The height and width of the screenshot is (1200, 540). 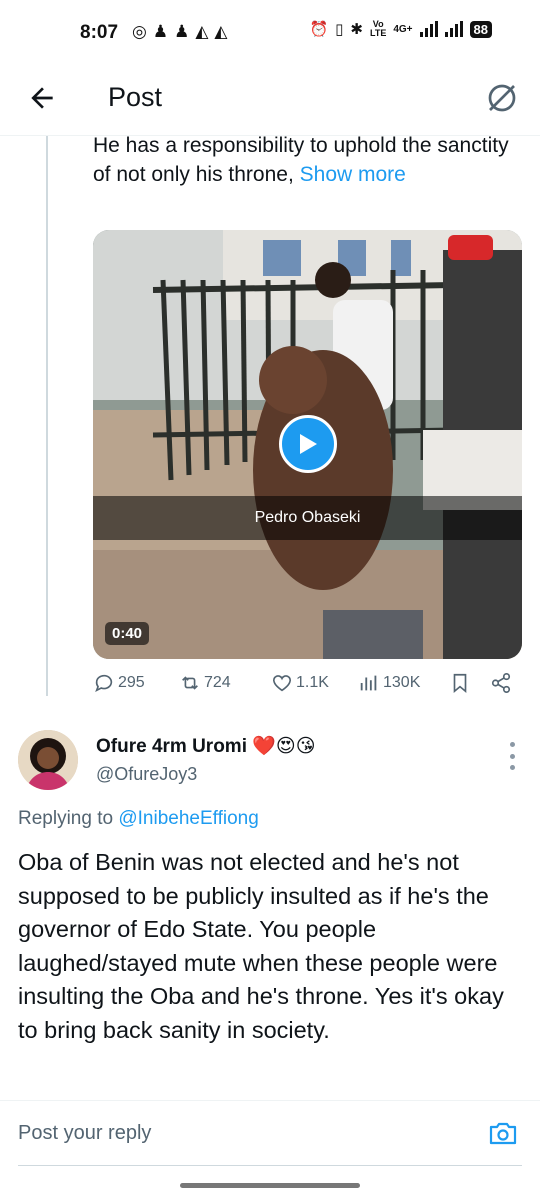 I want to click on views-button: 130K, so click(x=389, y=683).